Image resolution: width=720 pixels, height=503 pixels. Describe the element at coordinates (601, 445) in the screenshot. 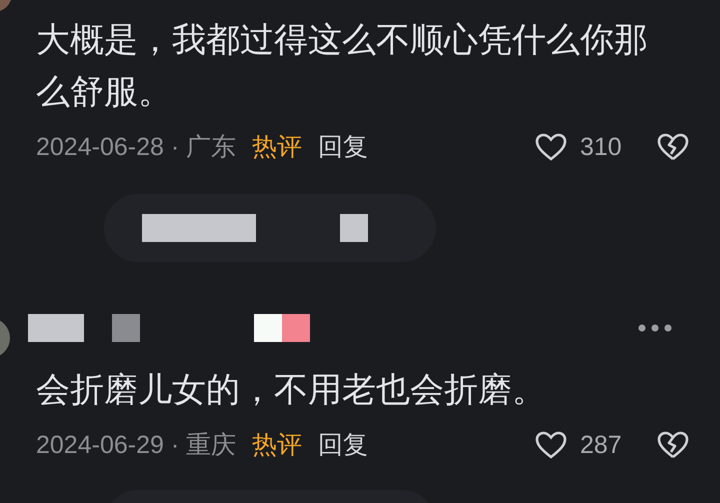

I see `like-count: 287` at that location.